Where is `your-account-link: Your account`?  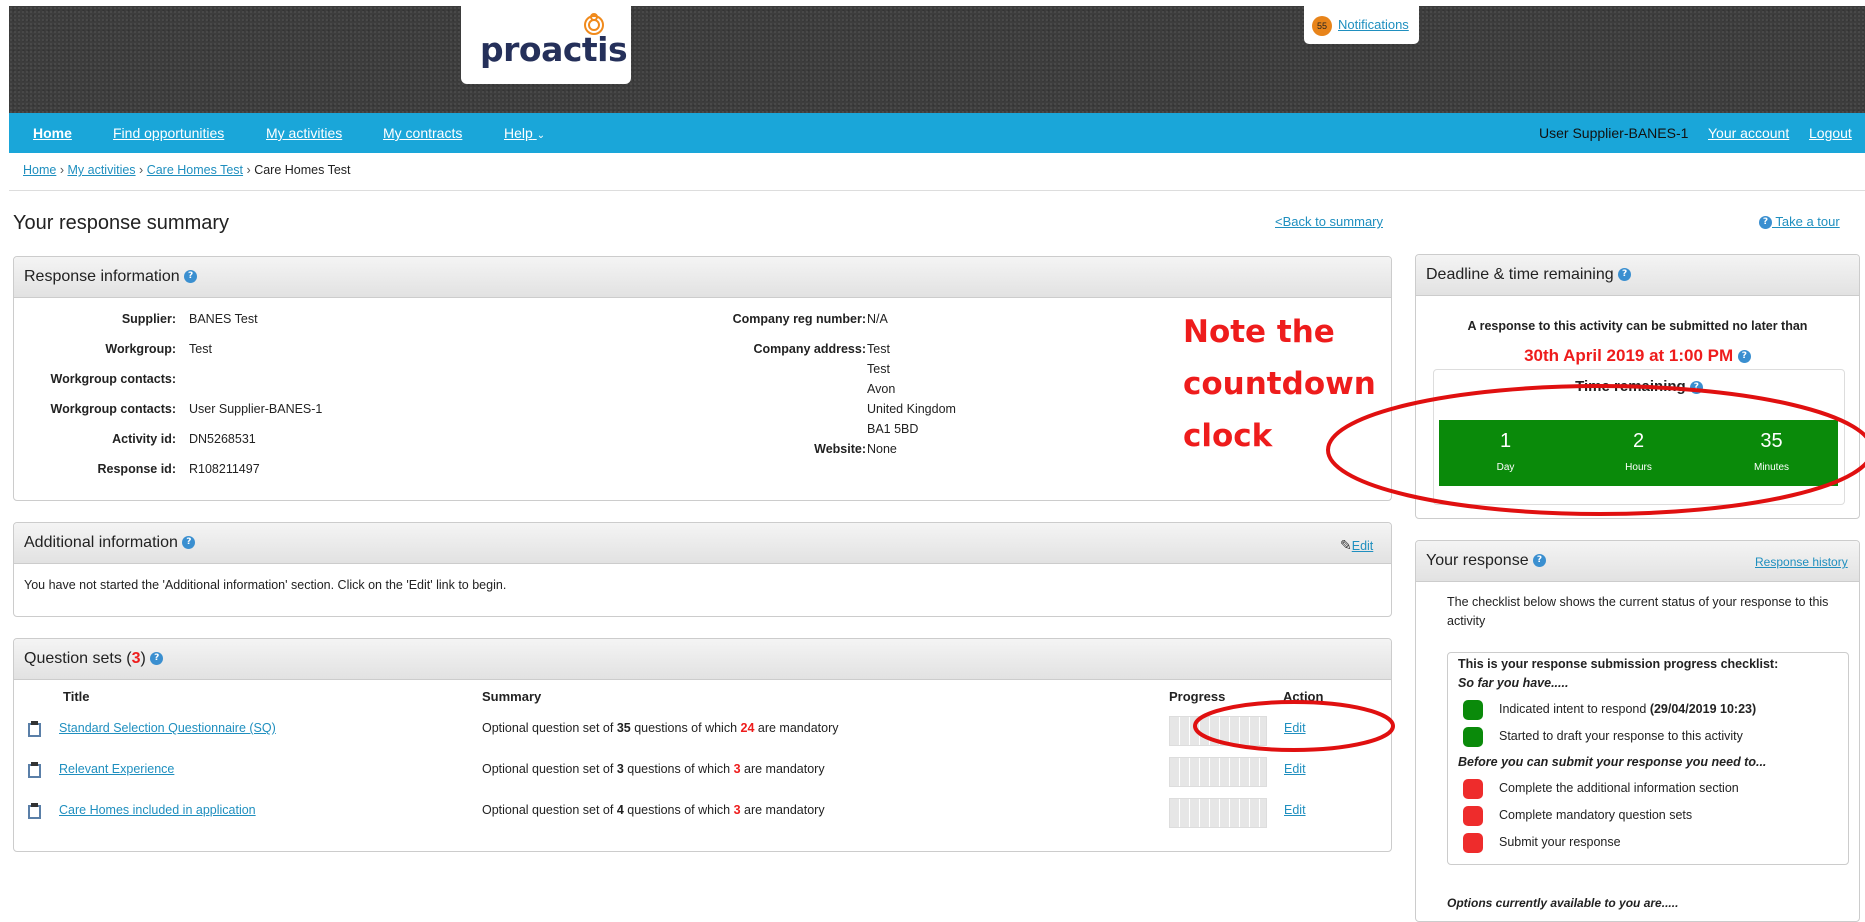 your-account-link: Your account is located at coordinates (1748, 133).